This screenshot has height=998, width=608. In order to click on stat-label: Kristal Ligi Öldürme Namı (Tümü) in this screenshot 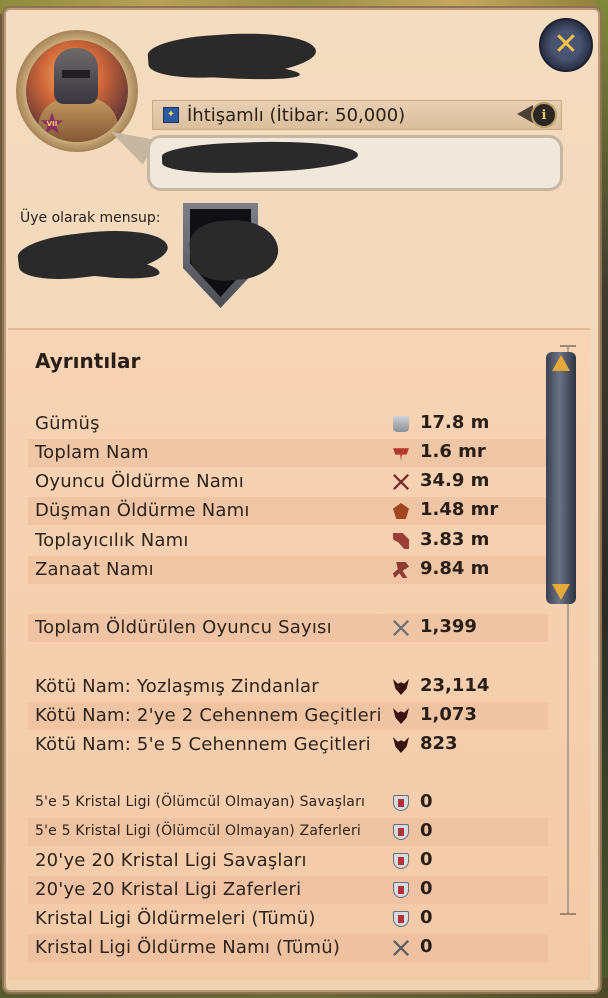, I will do `click(188, 947)`.